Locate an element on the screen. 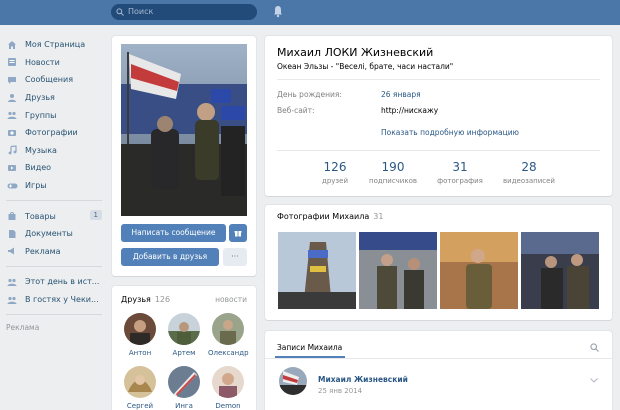  stat-number: 31 is located at coordinates (460, 167).